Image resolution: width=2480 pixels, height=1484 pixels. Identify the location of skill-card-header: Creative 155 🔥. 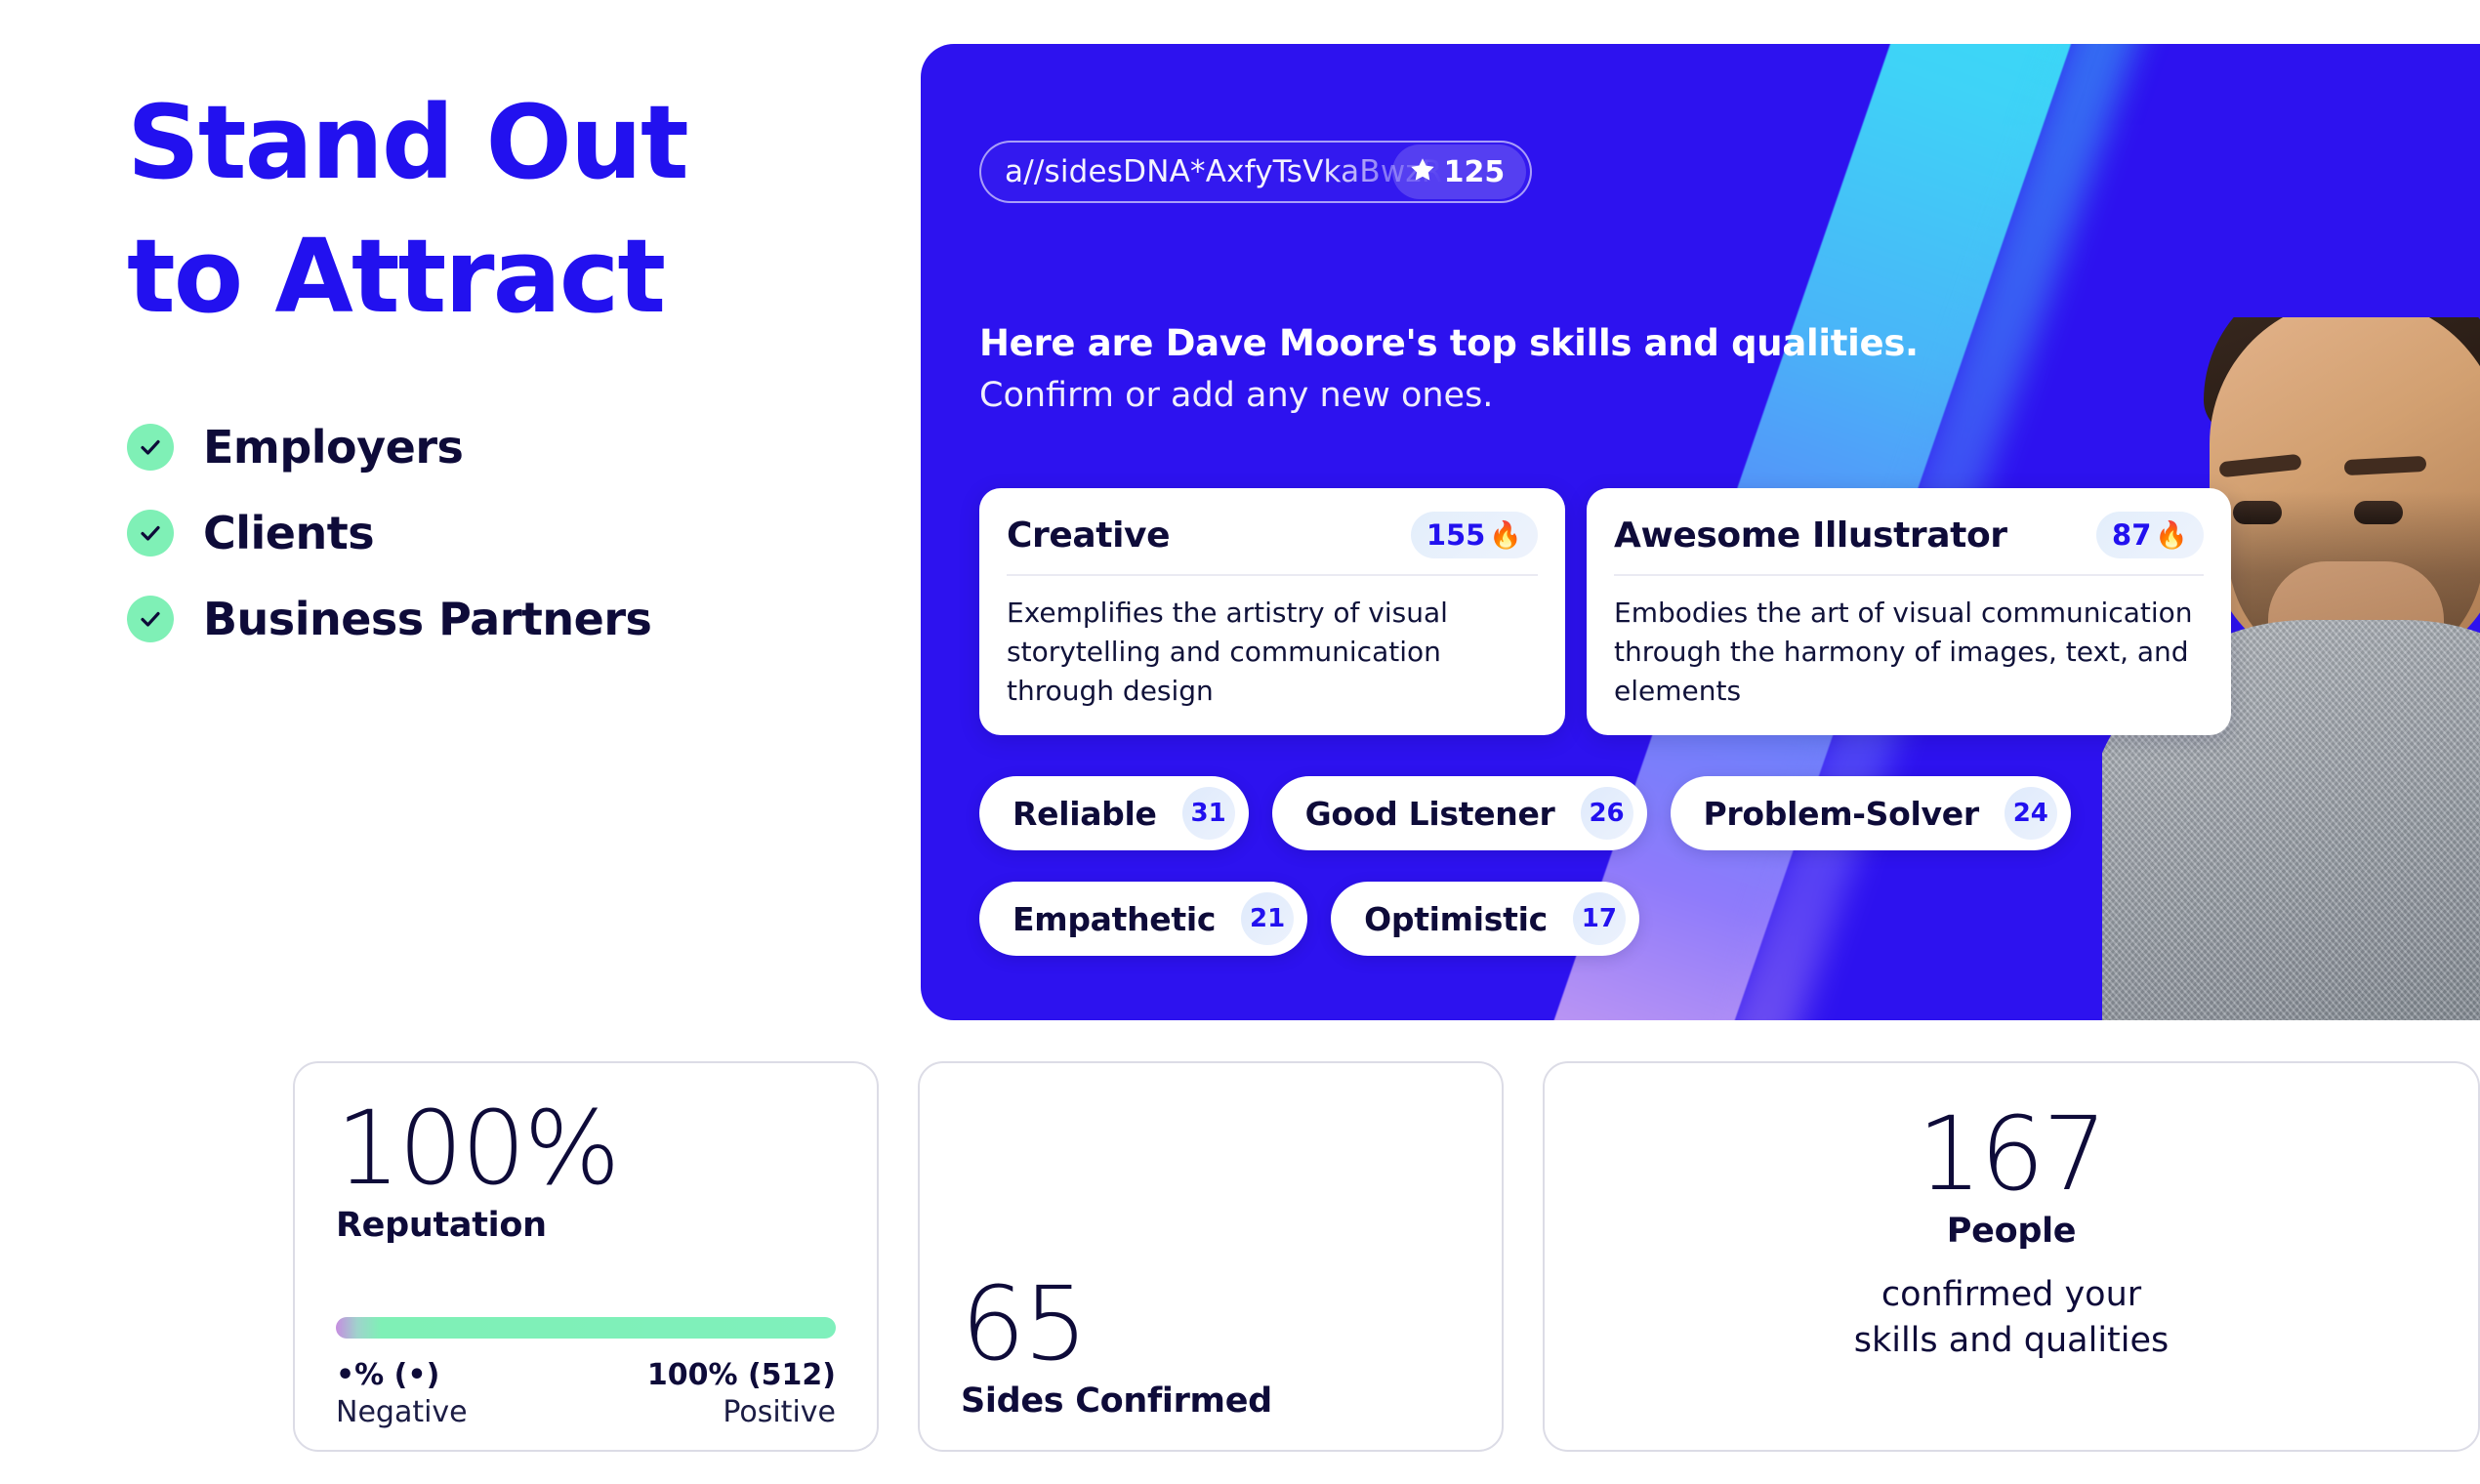
(1273, 543).